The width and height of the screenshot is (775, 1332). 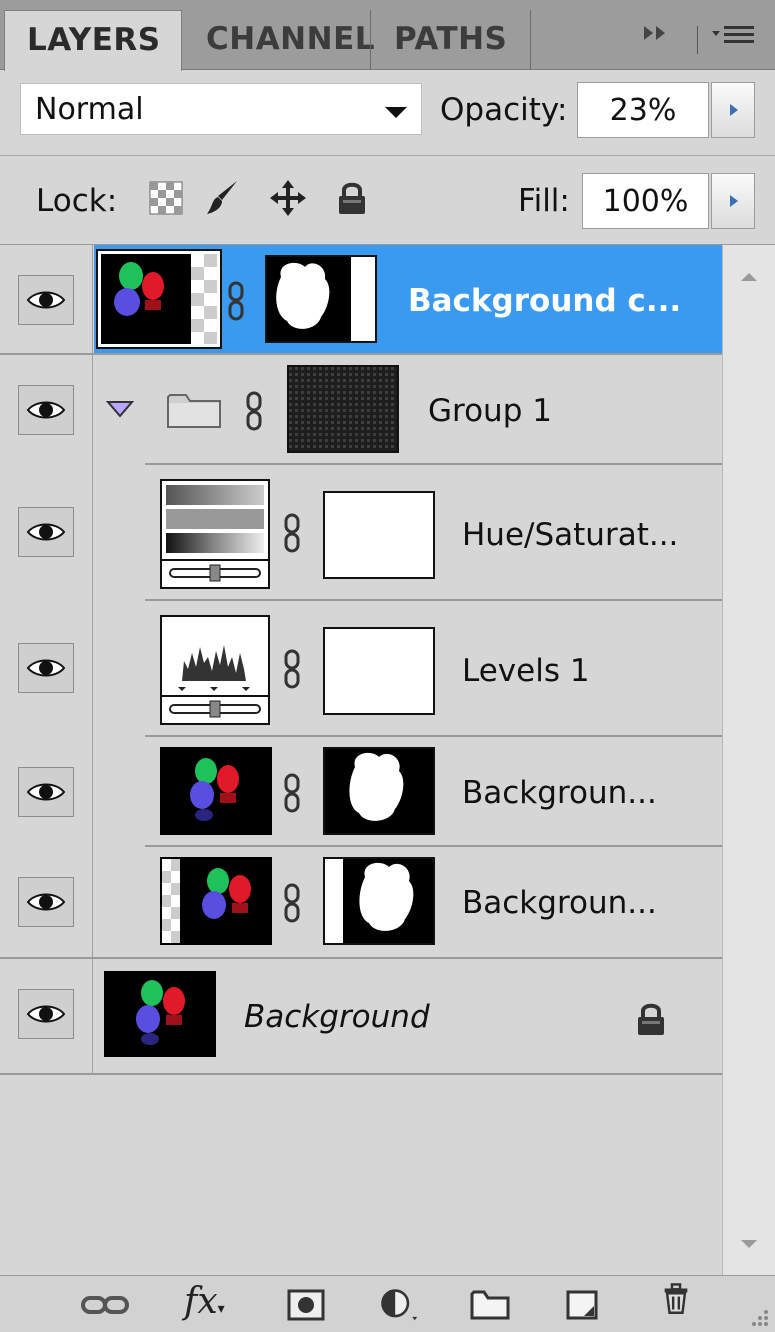 What do you see at coordinates (105, 1305) in the screenshot?
I see `link-layers-icon` at bounding box center [105, 1305].